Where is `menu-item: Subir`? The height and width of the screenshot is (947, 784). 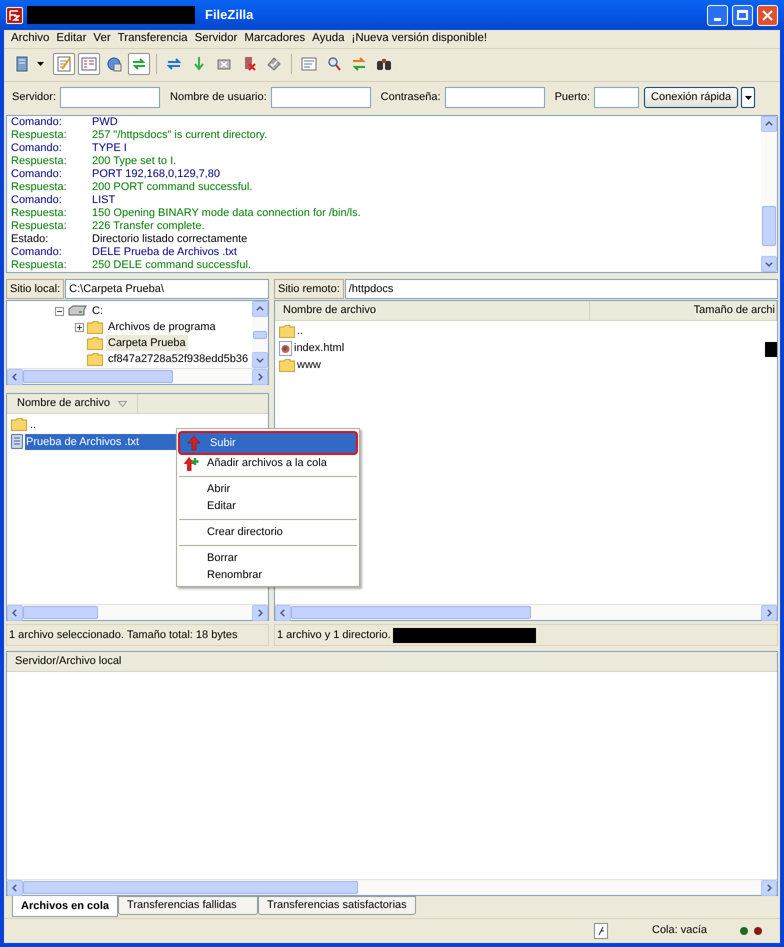
menu-item: Subir is located at coordinates (268, 443).